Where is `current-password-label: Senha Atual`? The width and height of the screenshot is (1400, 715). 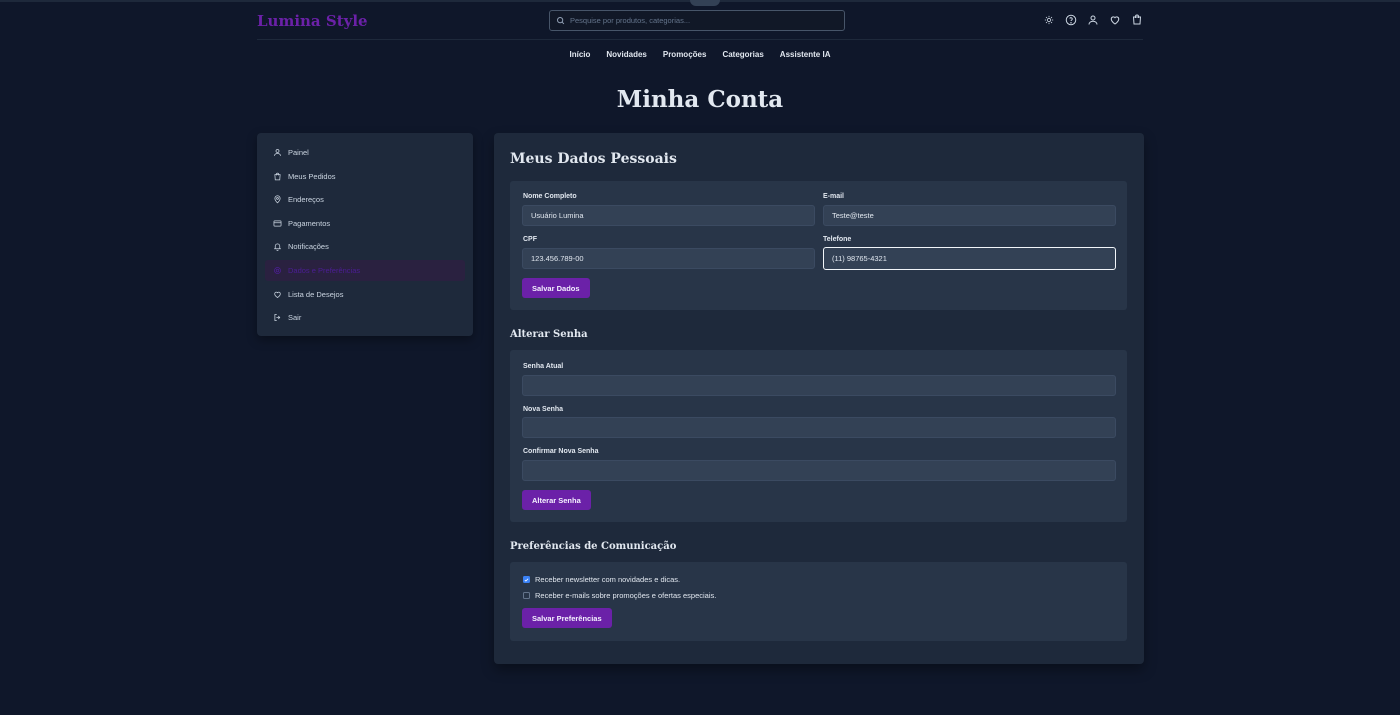 current-password-label: Senha Atual is located at coordinates (543, 366).